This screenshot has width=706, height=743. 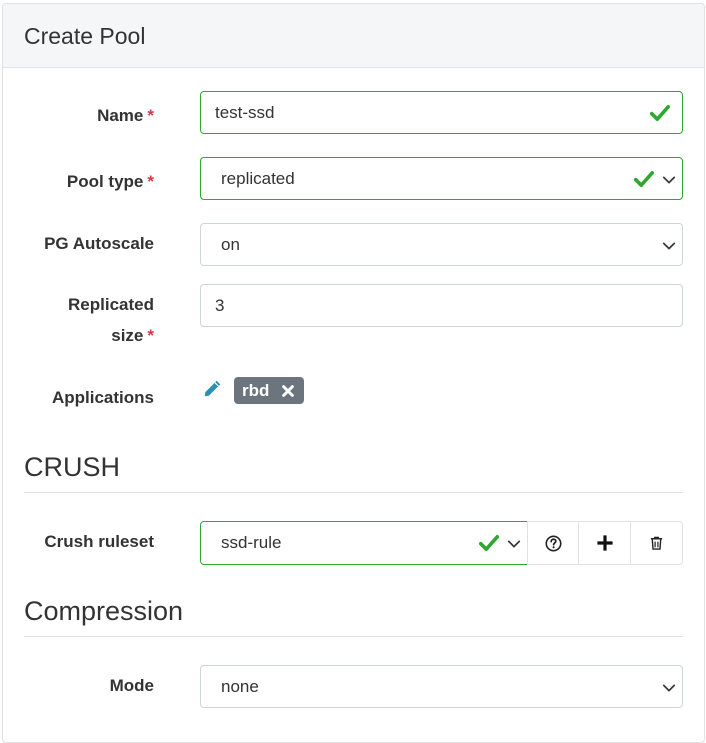 I want to click on delete-rule-button, so click(x=656, y=543).